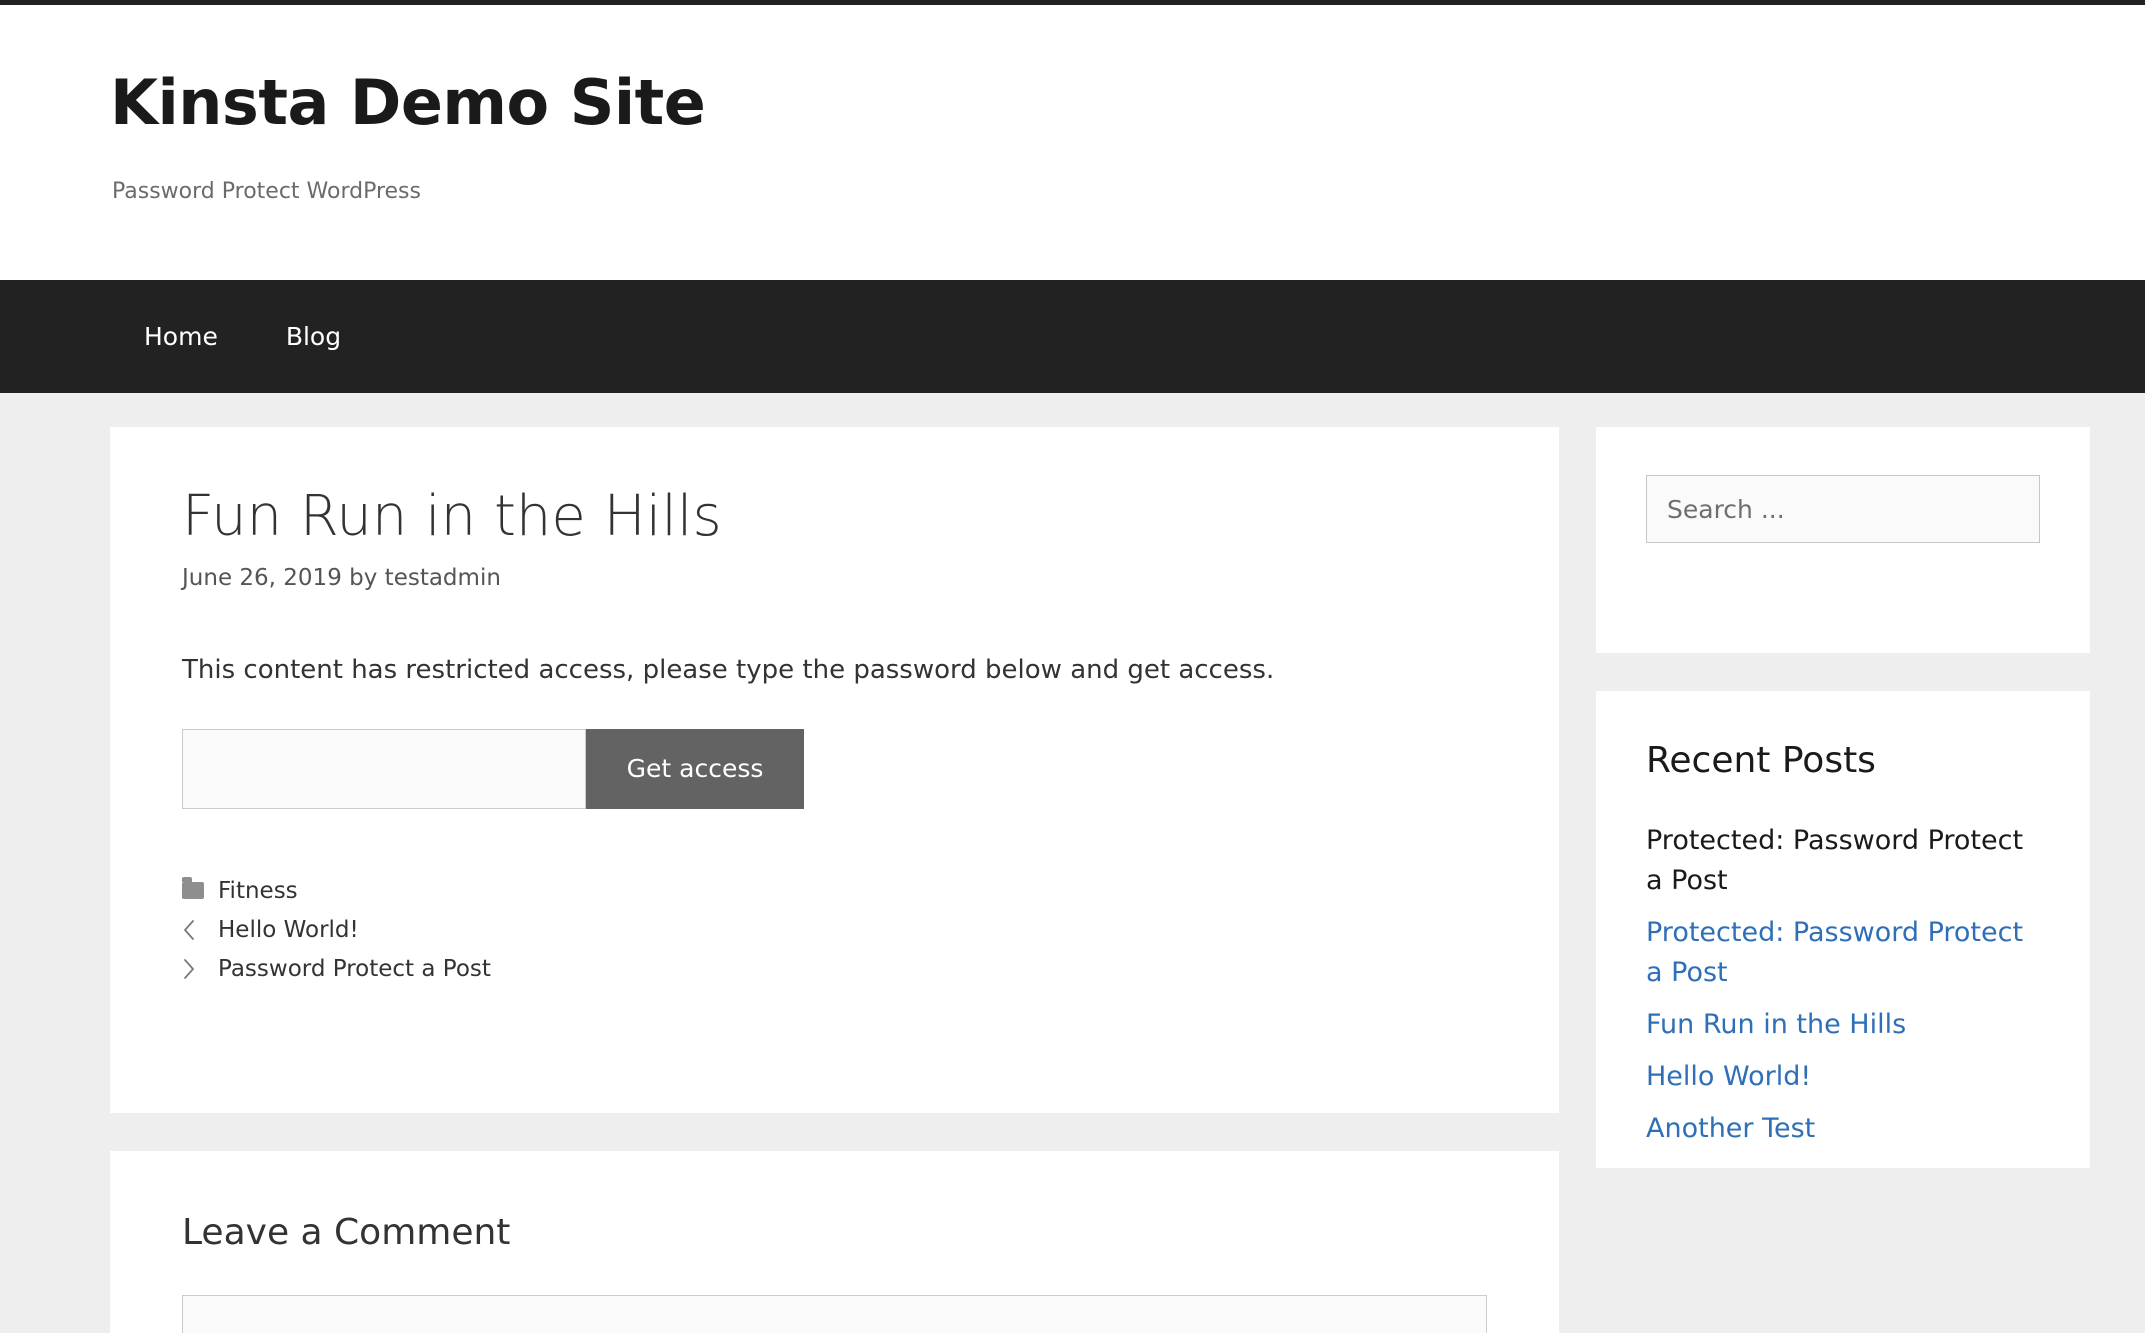 Image resolution: width=2145 pixels, height=1333 pixels. I want to click on entry-category-link: Fitness, so click(258, 891).